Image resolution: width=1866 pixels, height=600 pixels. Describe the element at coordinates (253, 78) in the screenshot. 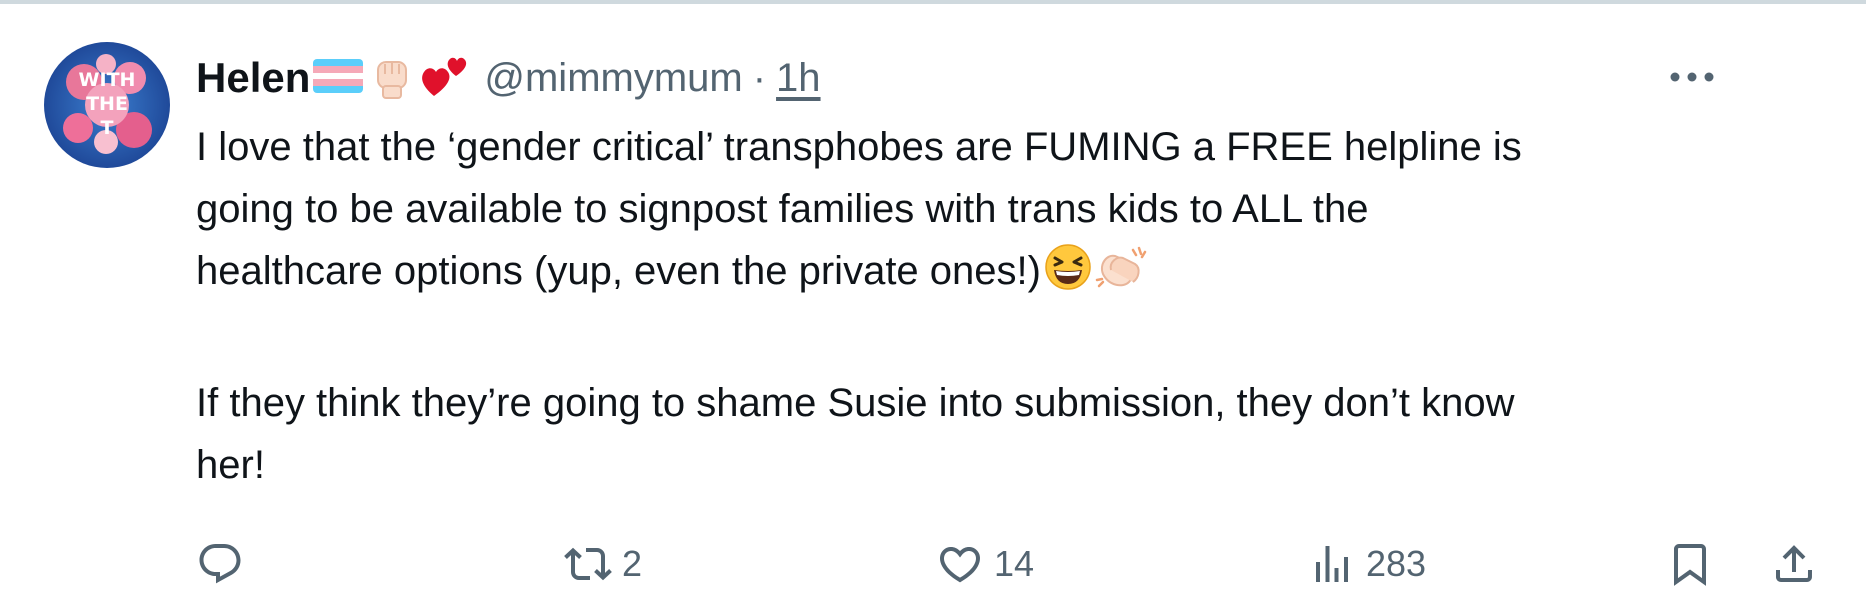

I see `display-name: Helen` at that location.